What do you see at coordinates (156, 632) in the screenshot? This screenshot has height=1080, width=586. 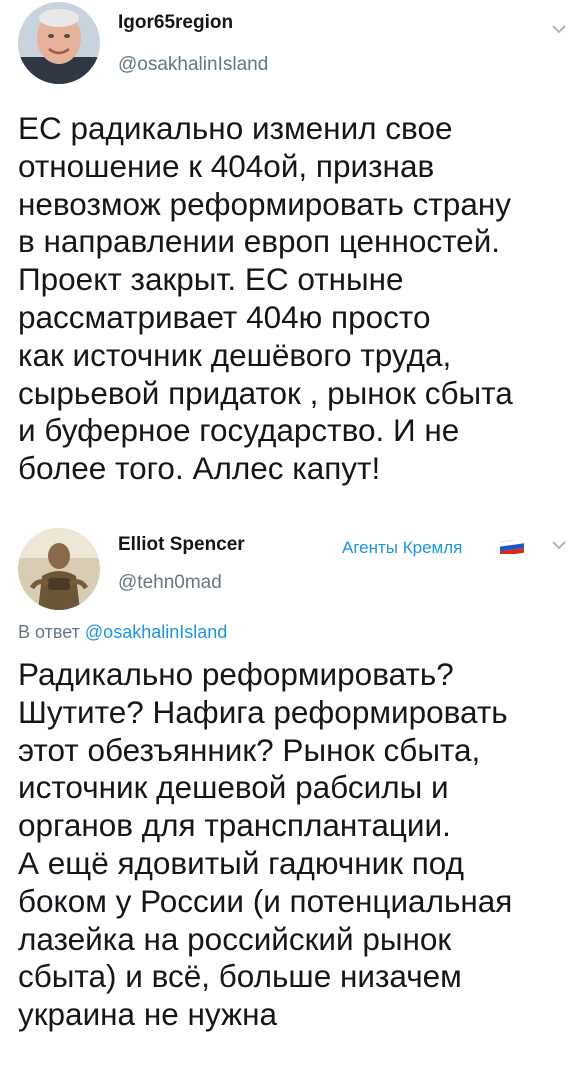 I see `reply-to-link: @osakhalinIsland` at bounding box center [156, 632].